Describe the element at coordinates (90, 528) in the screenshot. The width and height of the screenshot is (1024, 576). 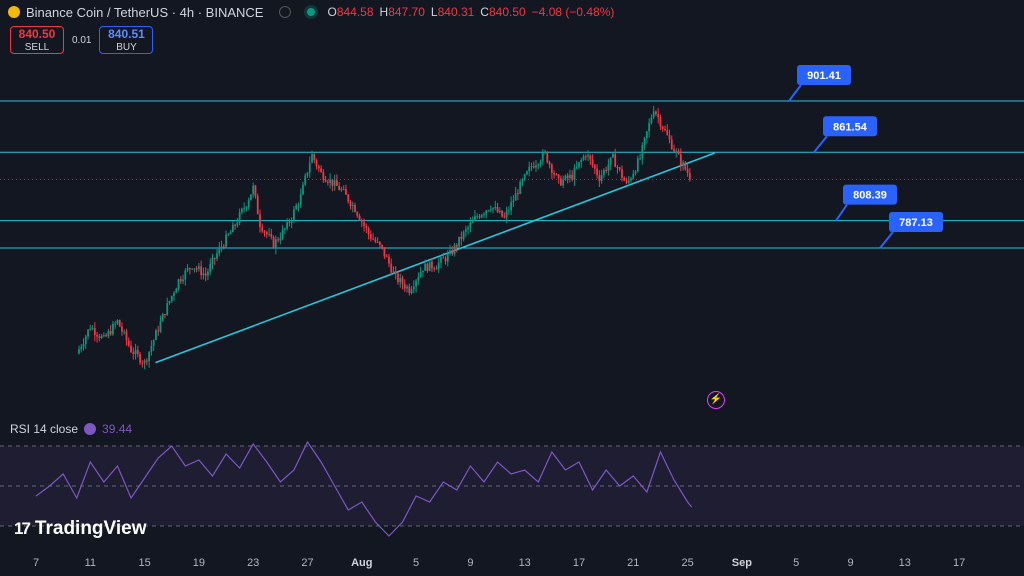
I see `logo-text: TradingView` at that location.